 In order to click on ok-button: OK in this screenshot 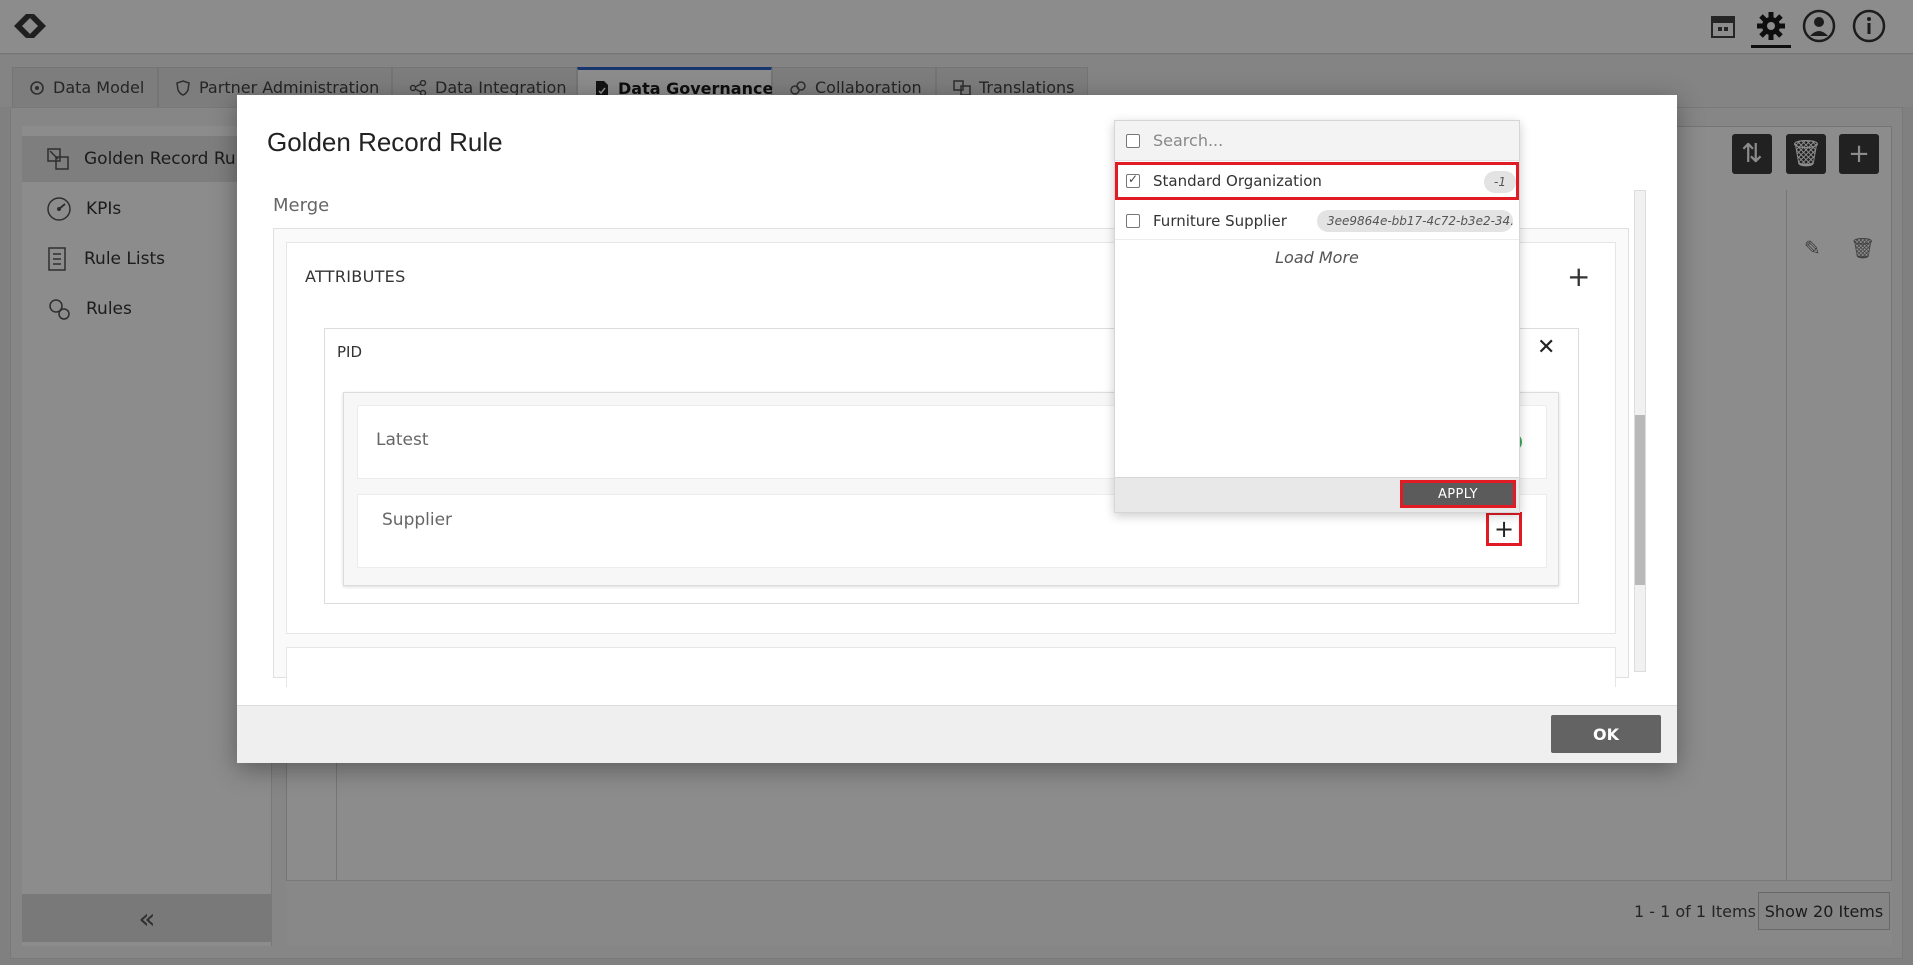, I will do `click(1606, 734)`.